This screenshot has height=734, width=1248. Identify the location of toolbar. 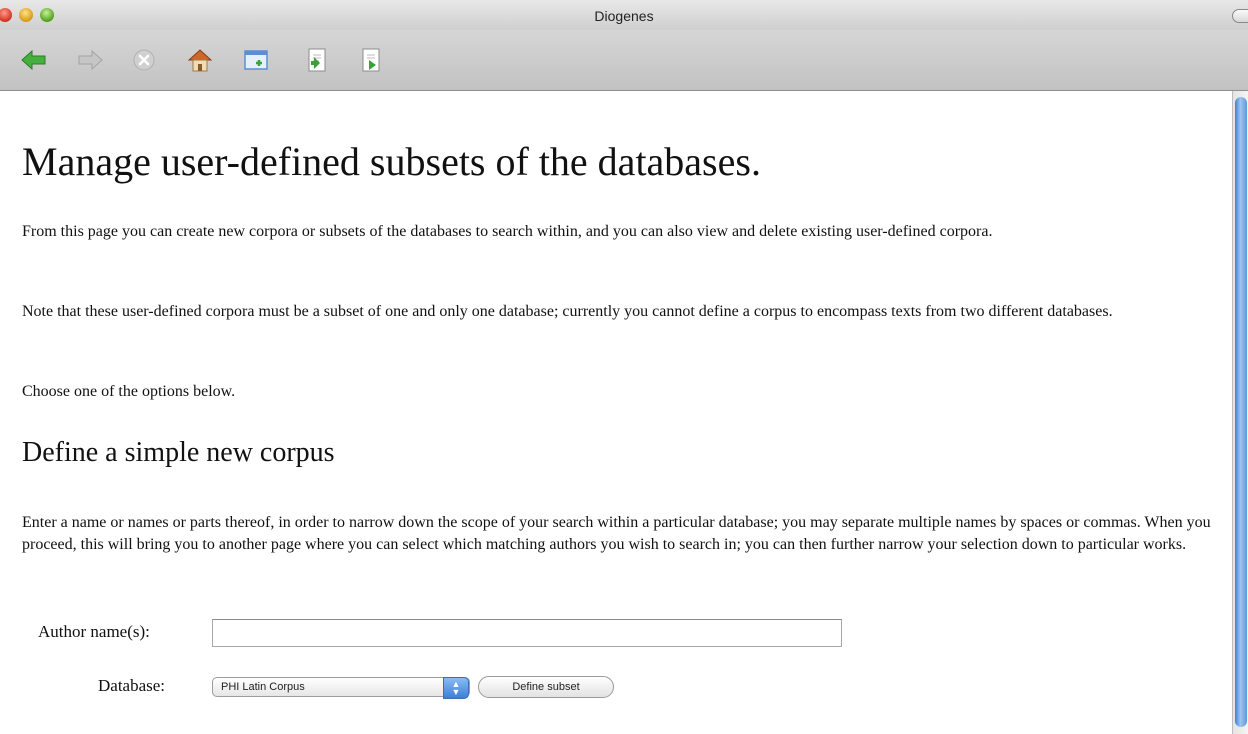
(624, 60).